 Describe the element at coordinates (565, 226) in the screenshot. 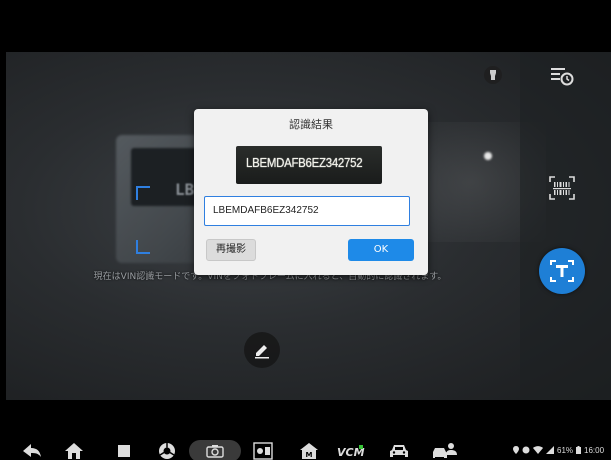

I see `right-toolbar` at that location.